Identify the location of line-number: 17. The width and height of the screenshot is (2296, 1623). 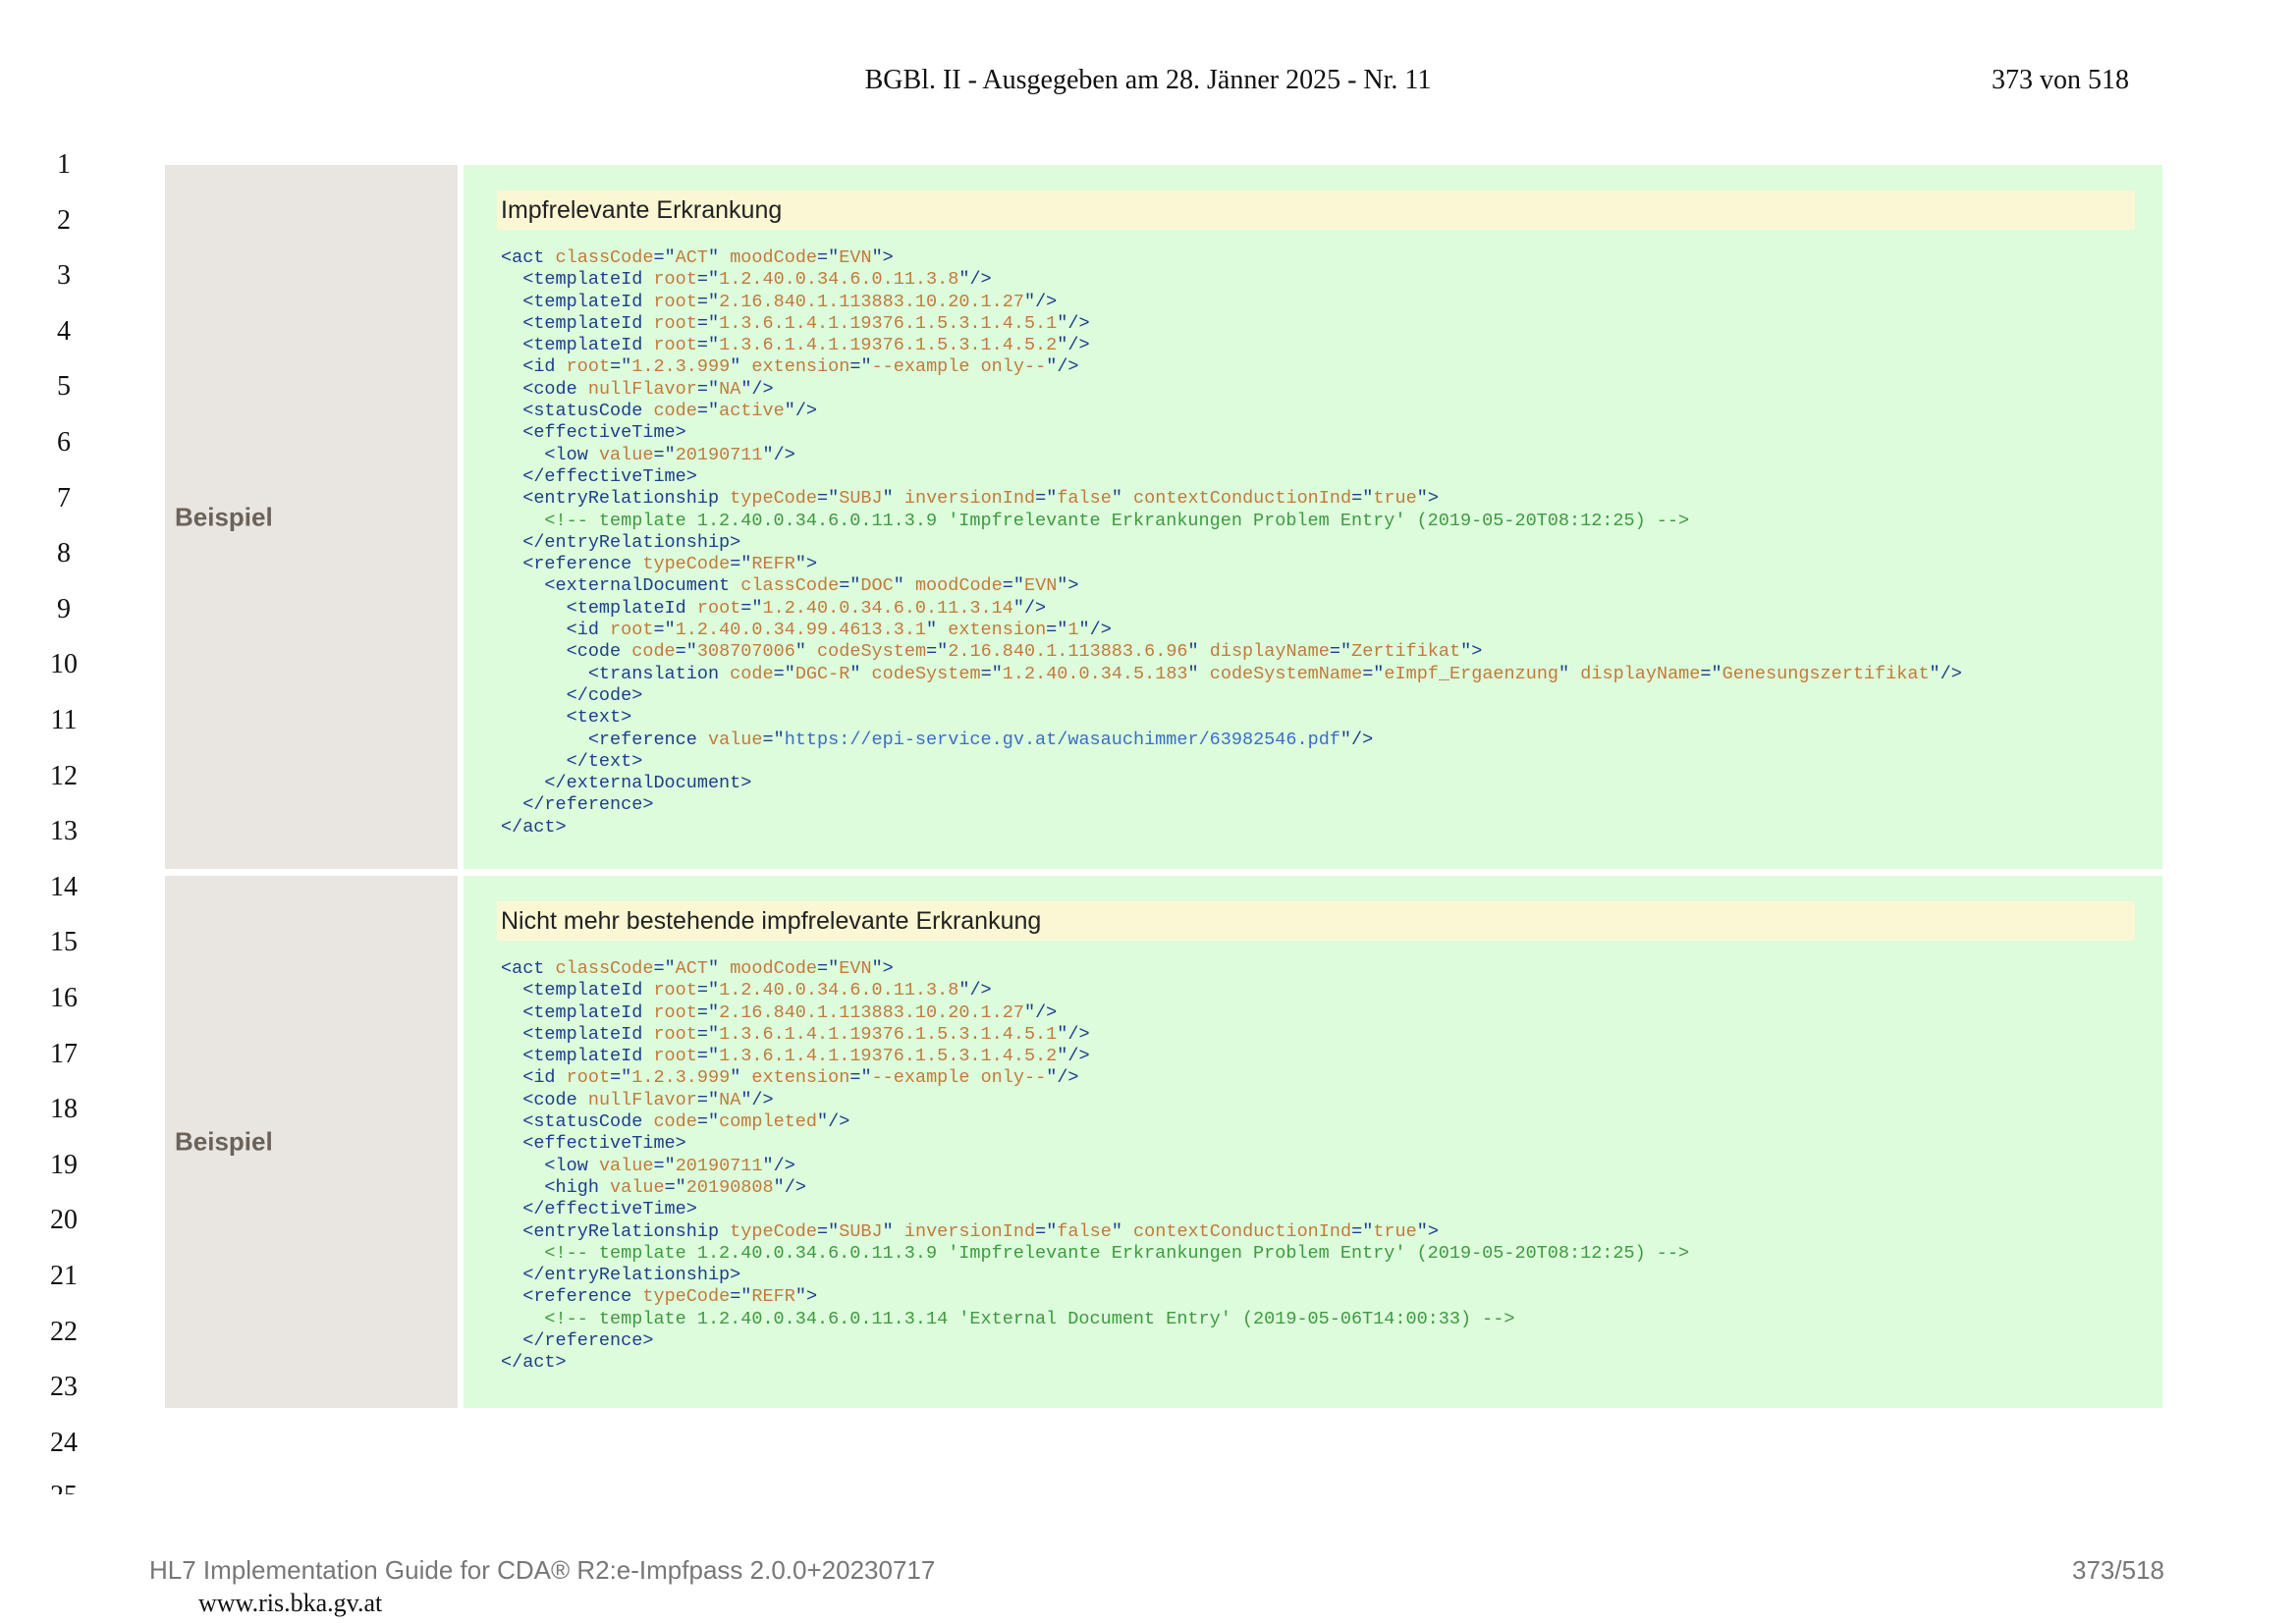
(64, 1053).